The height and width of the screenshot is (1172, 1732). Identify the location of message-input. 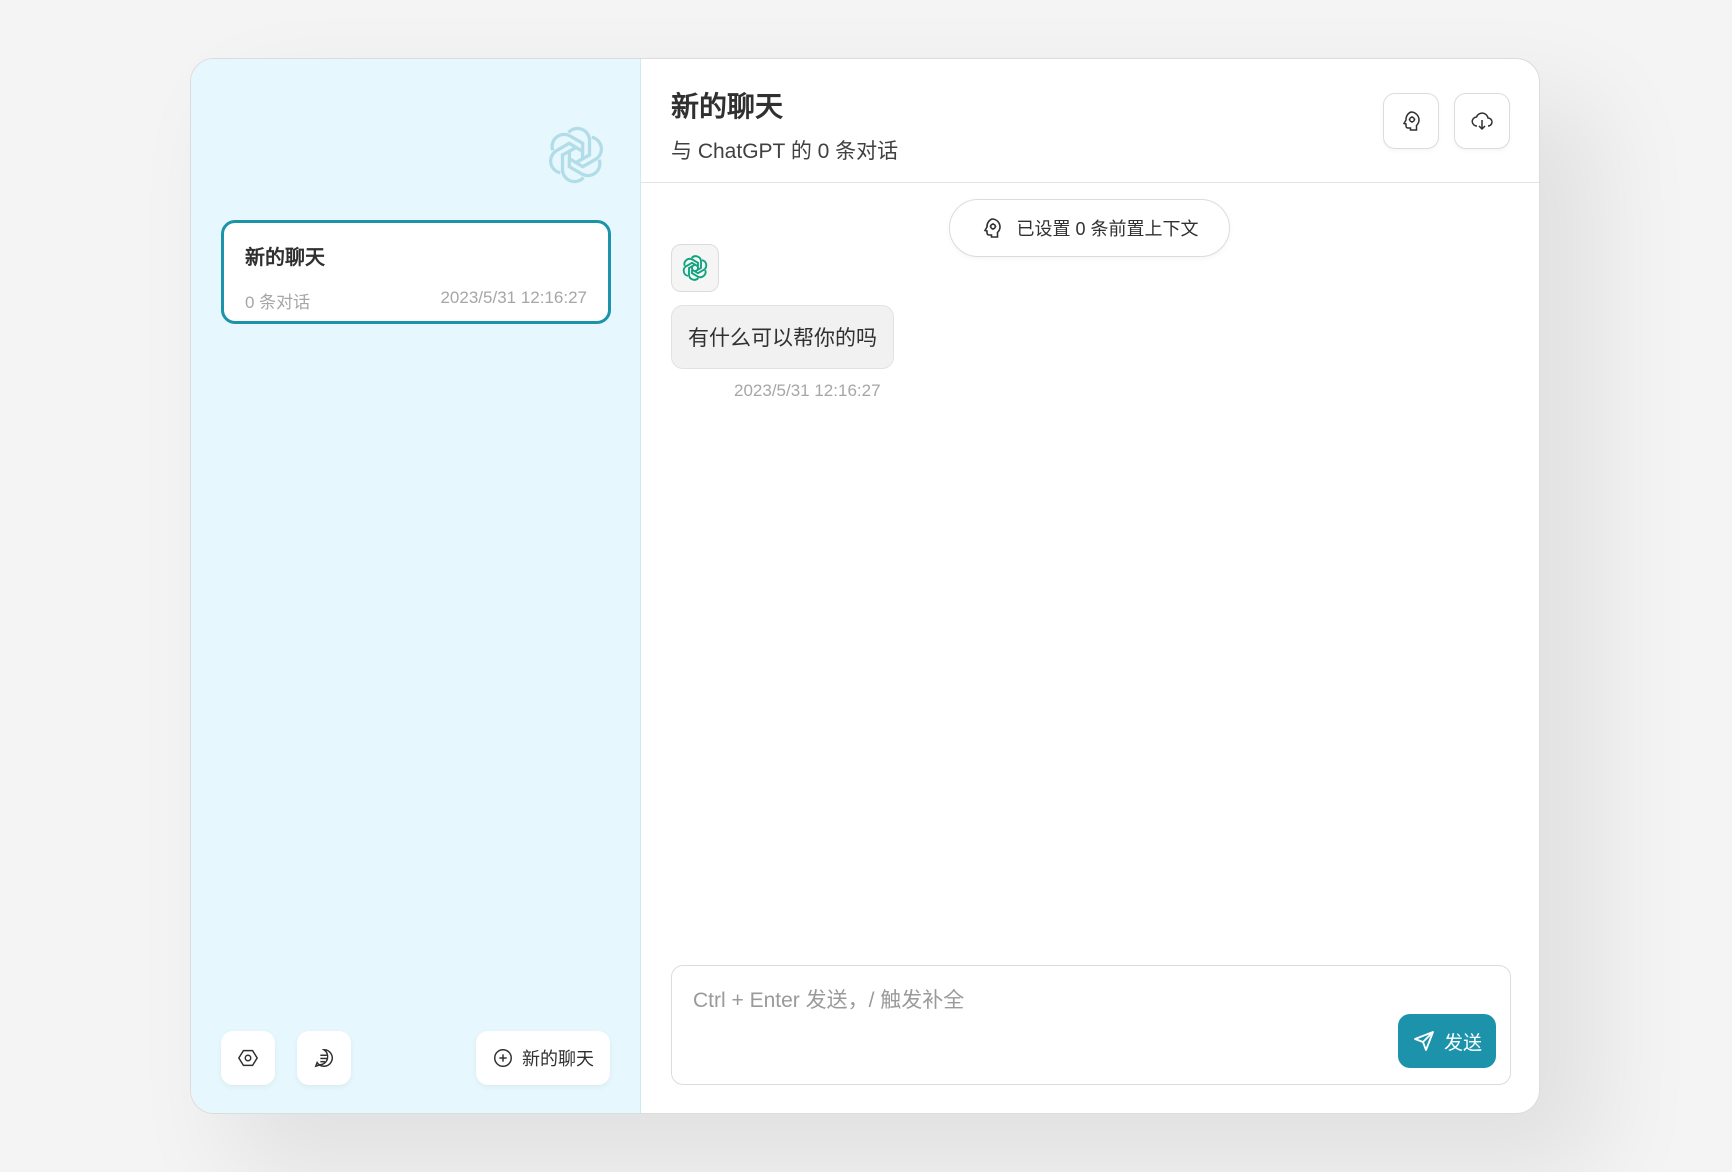
(1091, 1025).